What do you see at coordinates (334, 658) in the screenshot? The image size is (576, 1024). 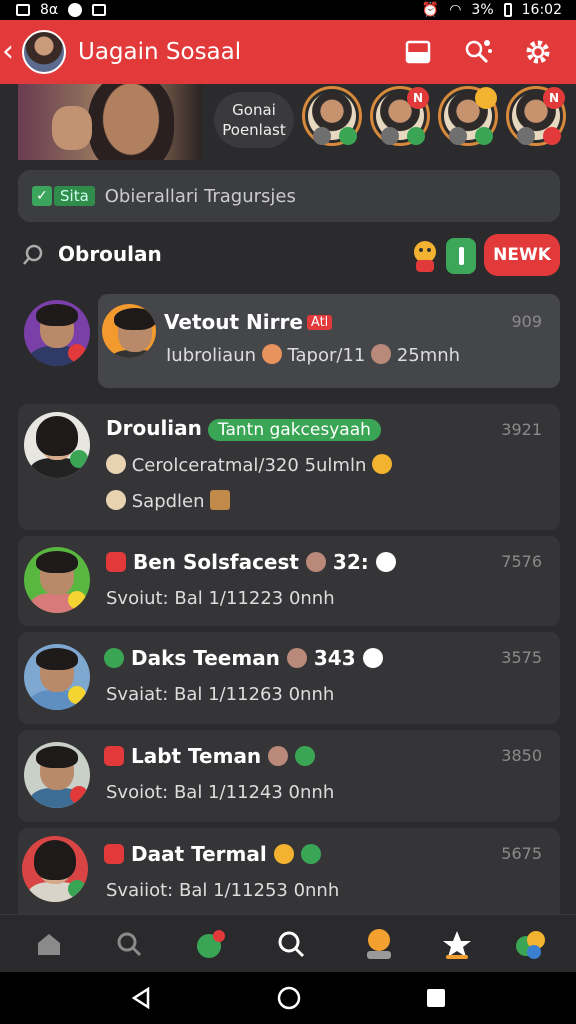 I see `chat-extra: 343` at bounding box center [334, 658].